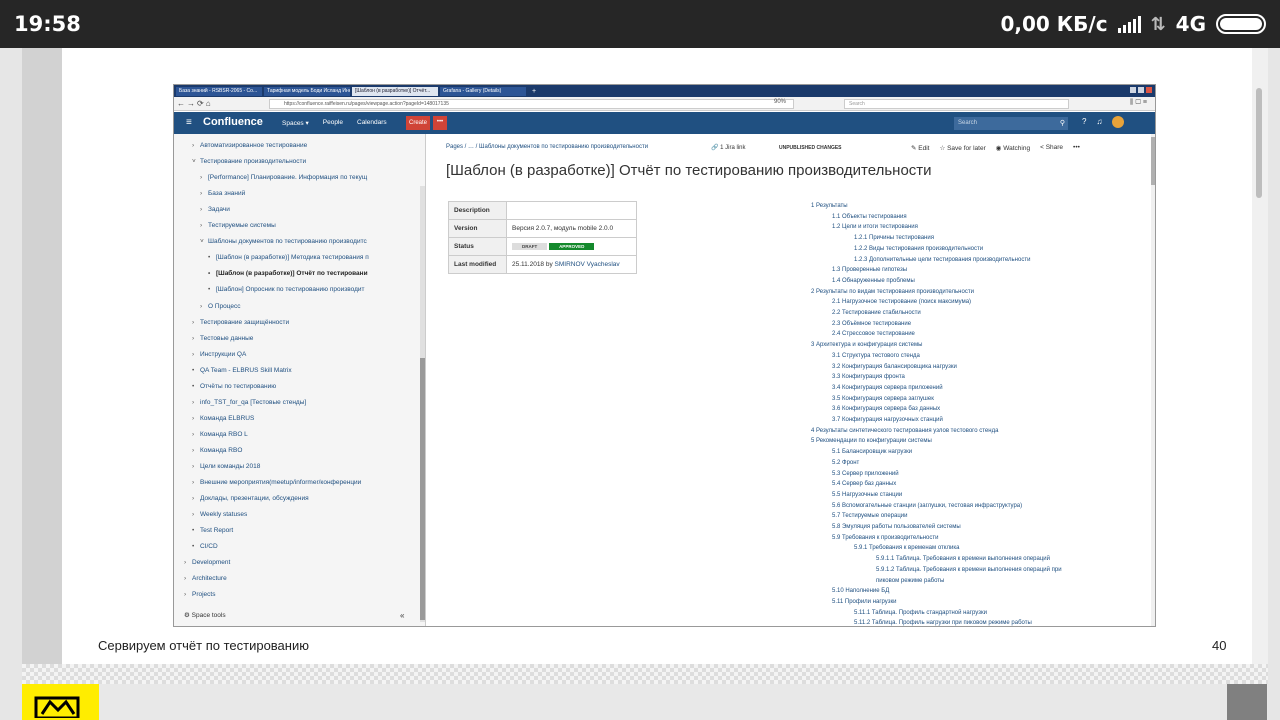  Describe the element at coordinates (294, 434) in the screenshot. I see `sidebar-item: › Команда RBO L` at that location.